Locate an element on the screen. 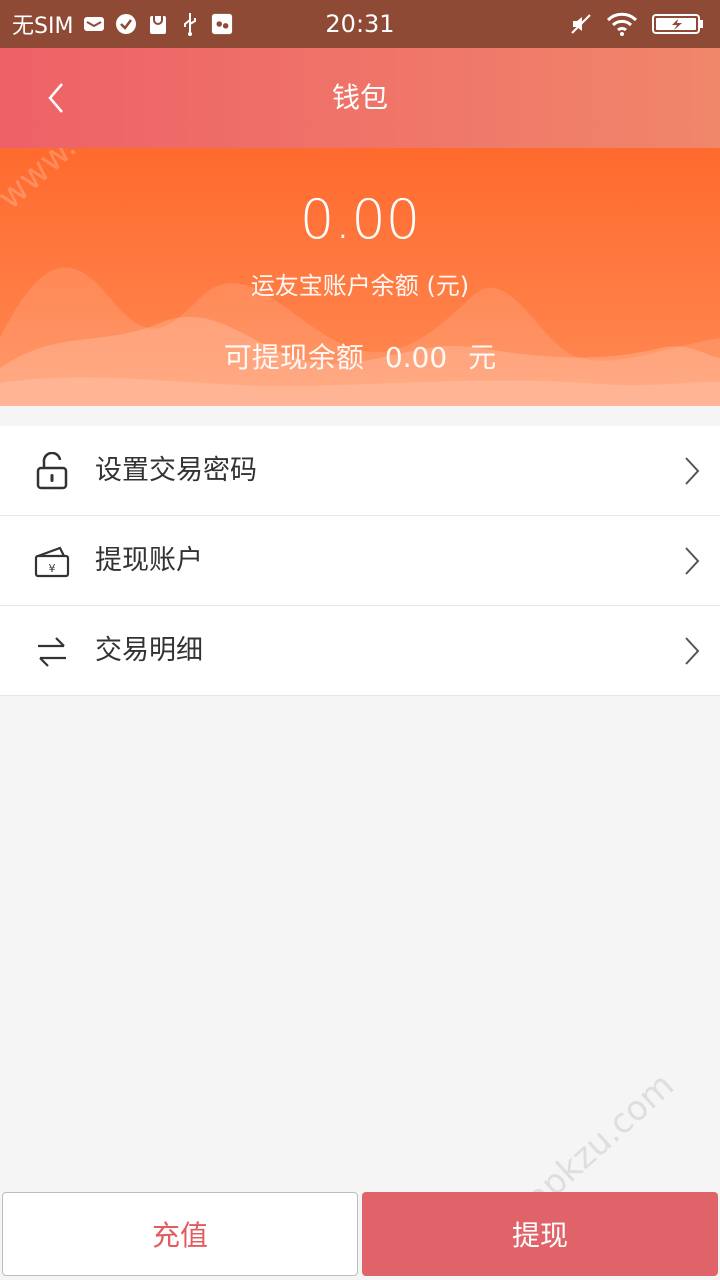  status-left: 无SIM is located at coordinates (122, 24).